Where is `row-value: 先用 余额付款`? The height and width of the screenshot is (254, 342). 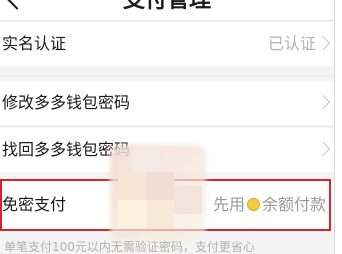
row-value: 先用 余额付款 is located at coordinates (269, 205).